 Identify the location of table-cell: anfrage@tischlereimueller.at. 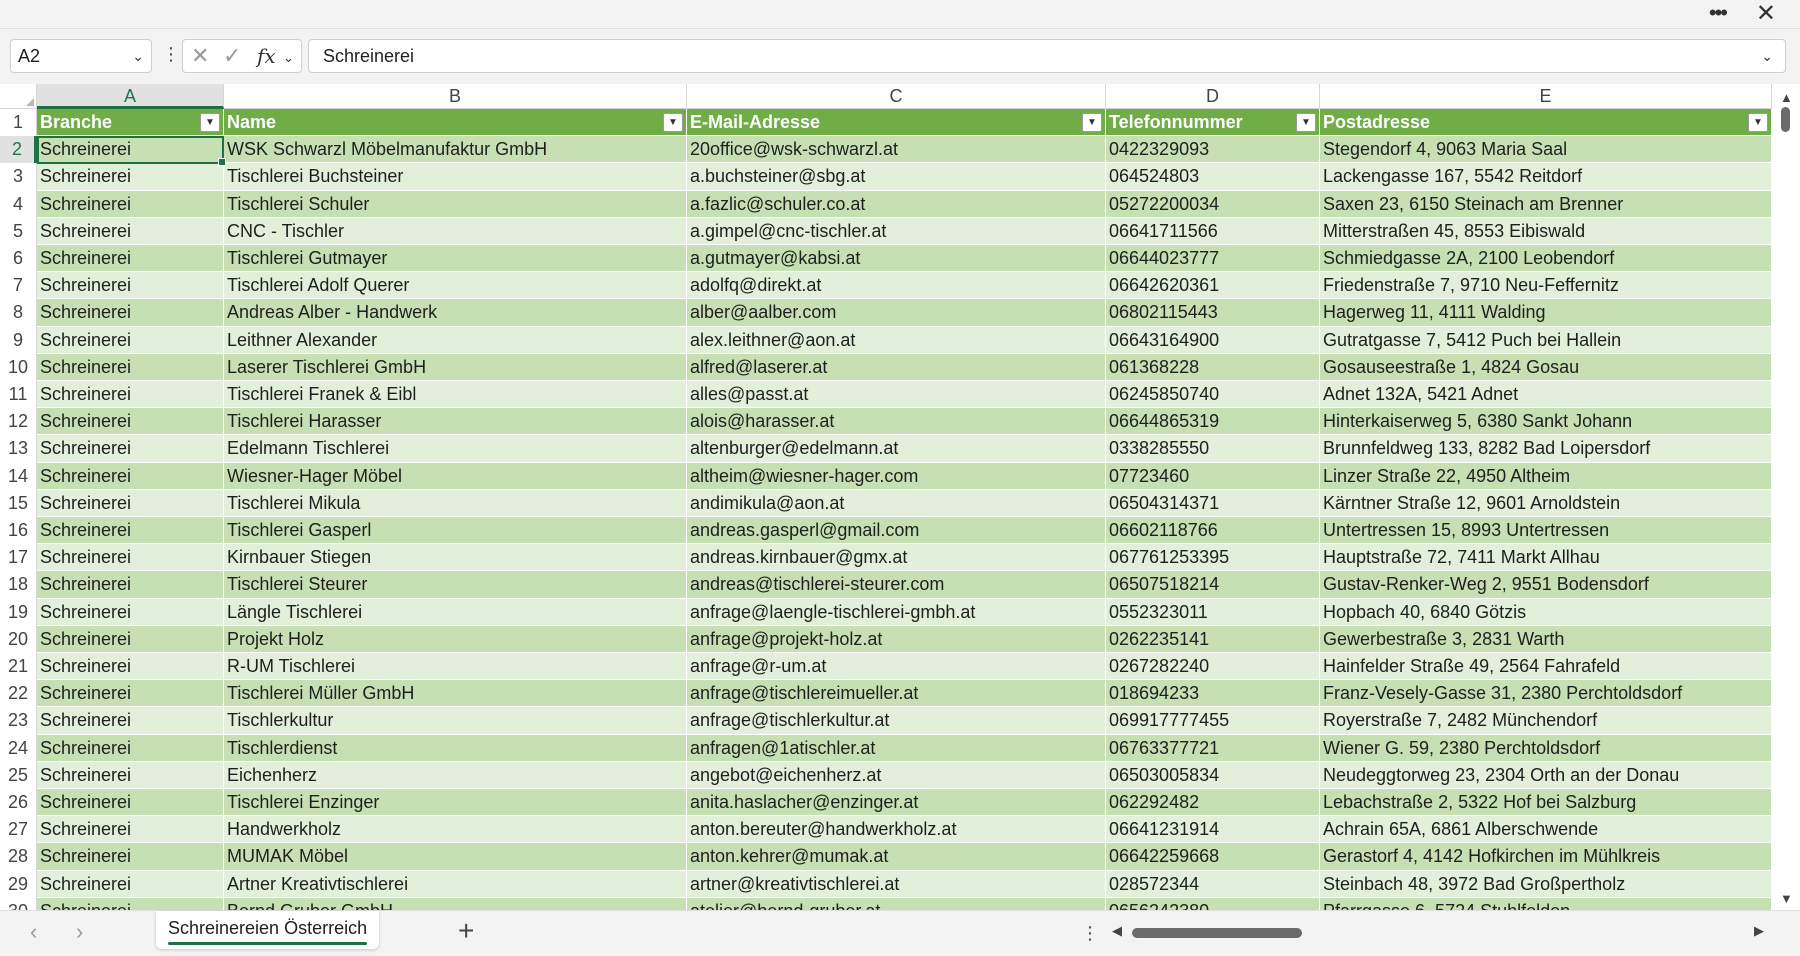
(896, 694).